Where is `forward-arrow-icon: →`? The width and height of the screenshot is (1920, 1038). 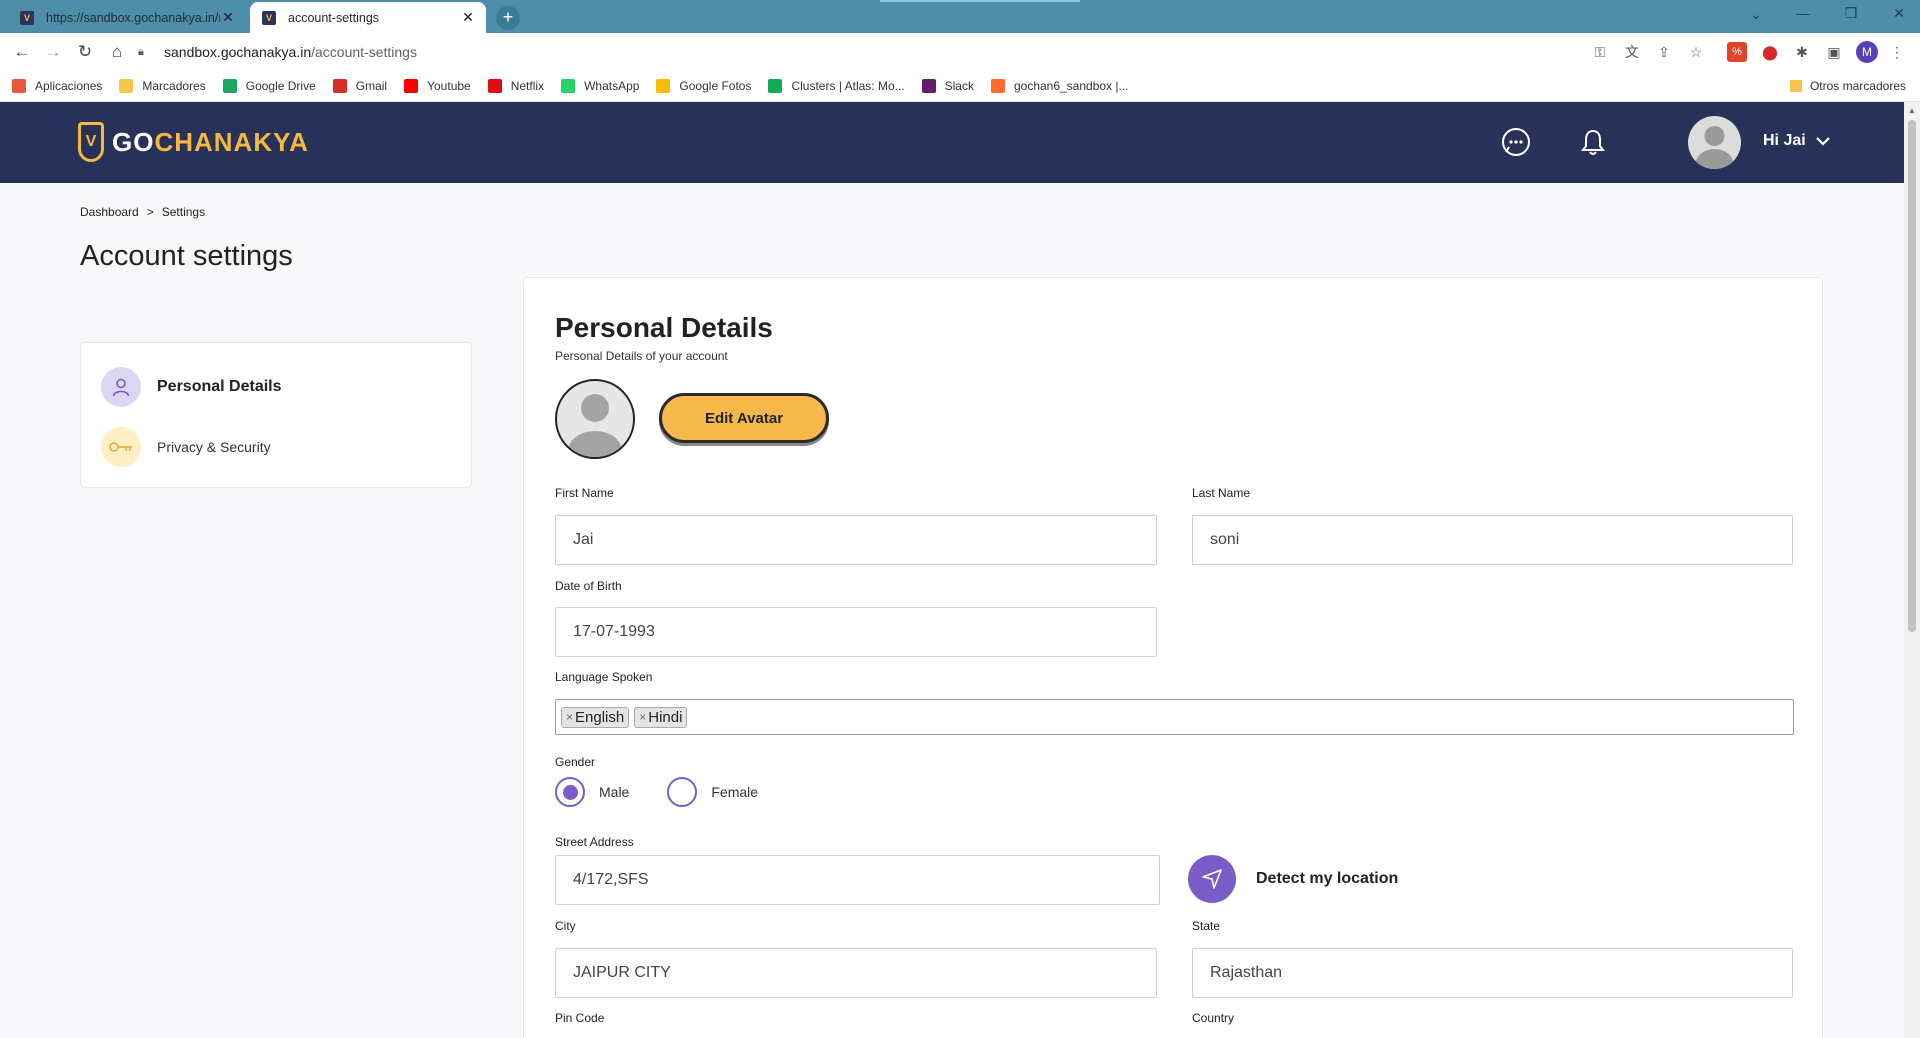 forward-arrow-icon: → is located at coordinates (53, 52).